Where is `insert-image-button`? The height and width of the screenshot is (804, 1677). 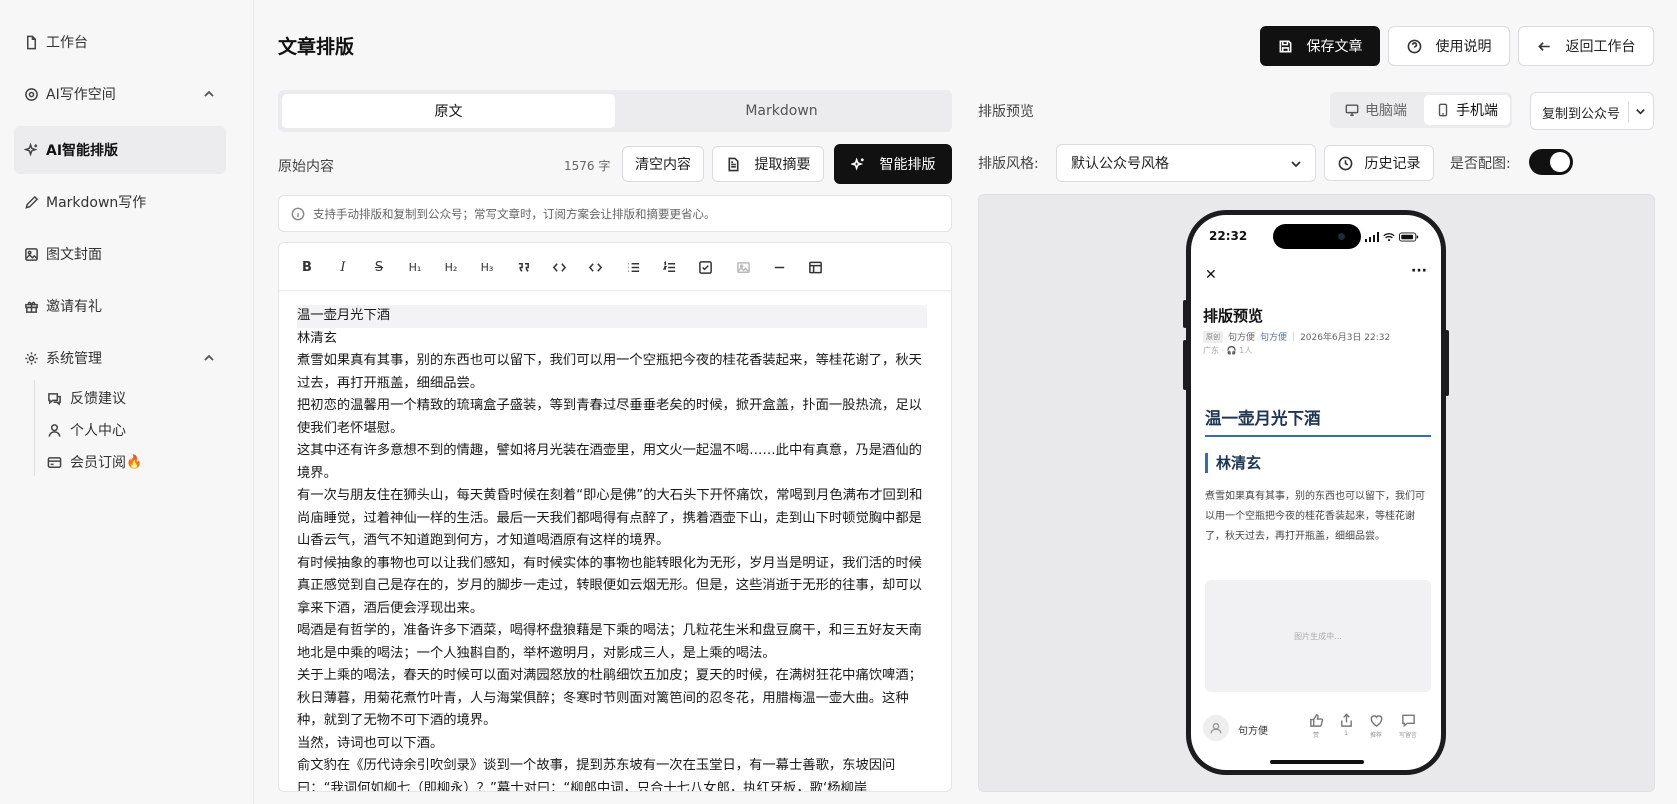
insert-image-button is located at coordinates (743, 267).